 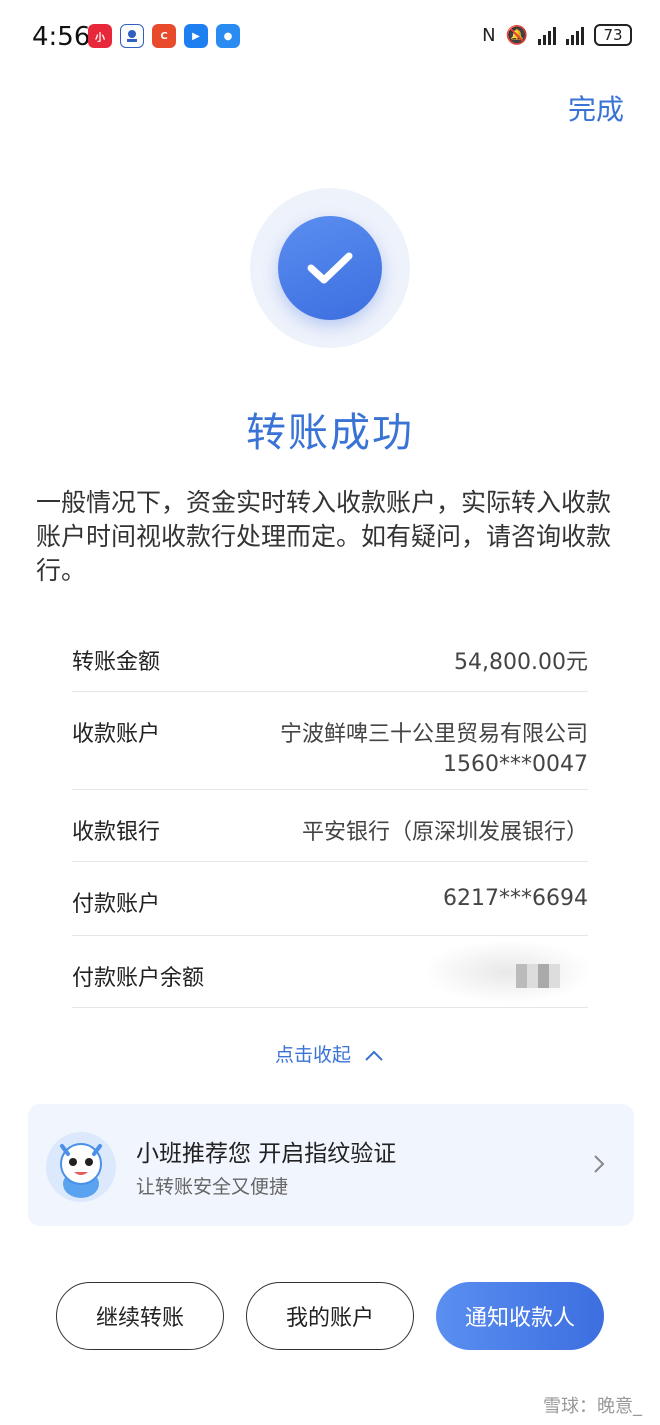 What do you see at coordinates (330, 1316) in the screenshot?
I see `my-account-button: 我的账户` at bounding box center [330, 1316].